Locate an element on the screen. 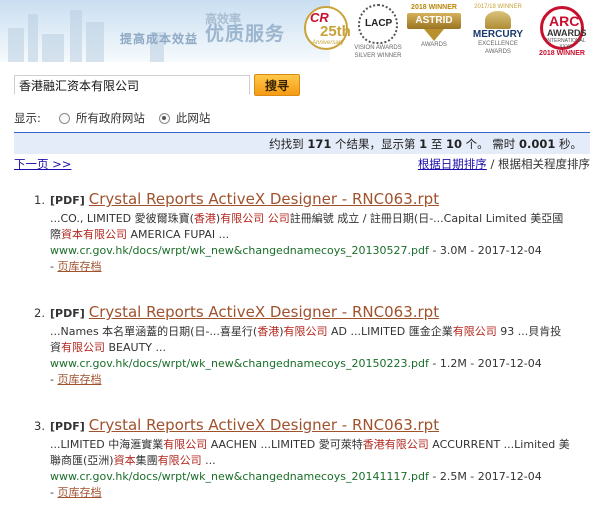 This screenshot has width=600, height=515. result-meta: - 1.2M - 2017-12-04 is located at coordinates (485, 363).